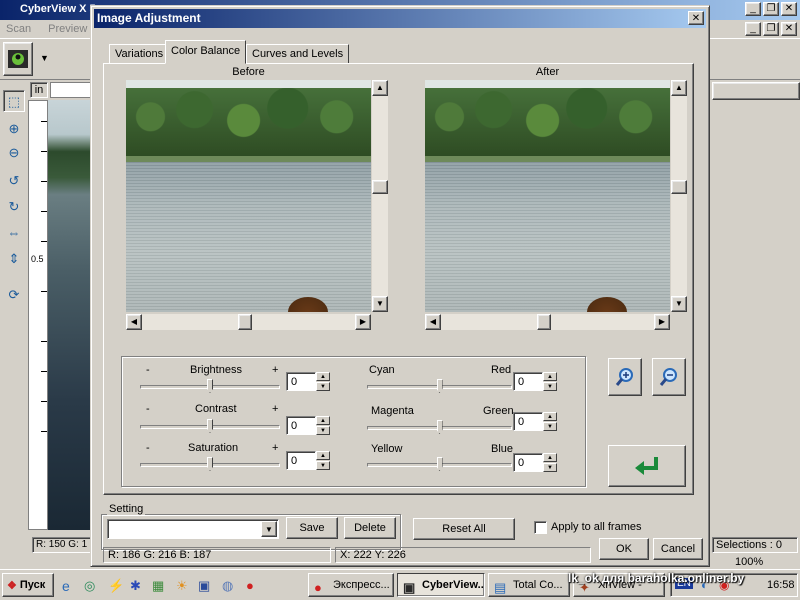 The width and height of the screenshot is (800, 600). I want to click on reset-all-button: Reset All, so click(464, 529).